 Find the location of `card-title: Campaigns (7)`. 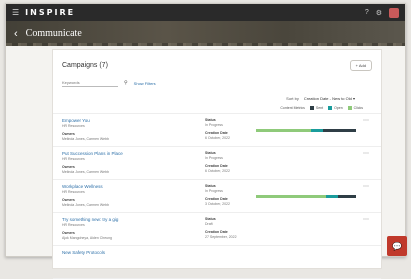

card-title: Campaigns (7) is located at coordinates (85, 65).